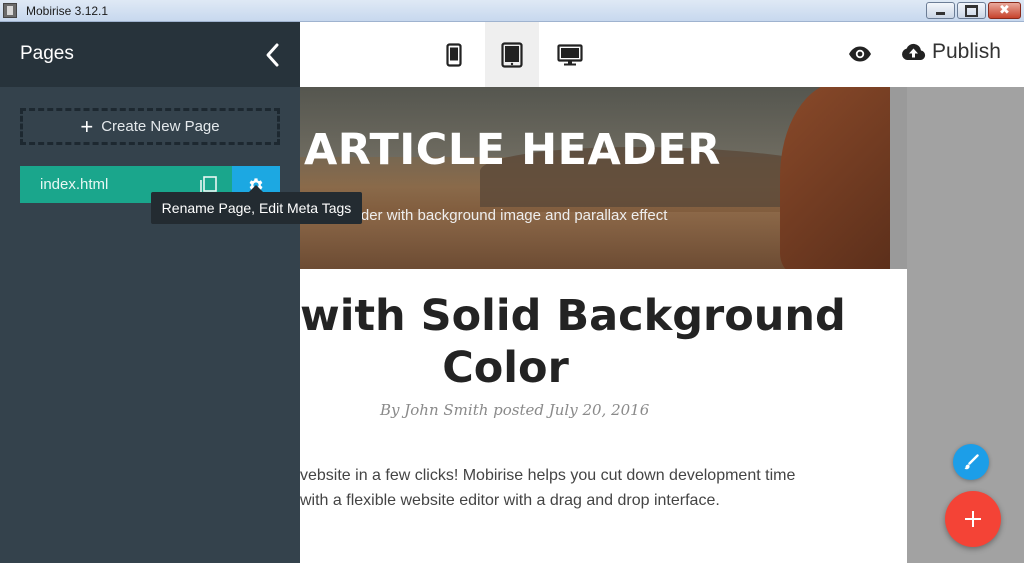 The height and width of the screenshot is (563, 1024). What do you see at coordinates (573, 316) in the screenshot?
I see `article-title-line-1: with Solid Background` at bounding box center [573, 316].